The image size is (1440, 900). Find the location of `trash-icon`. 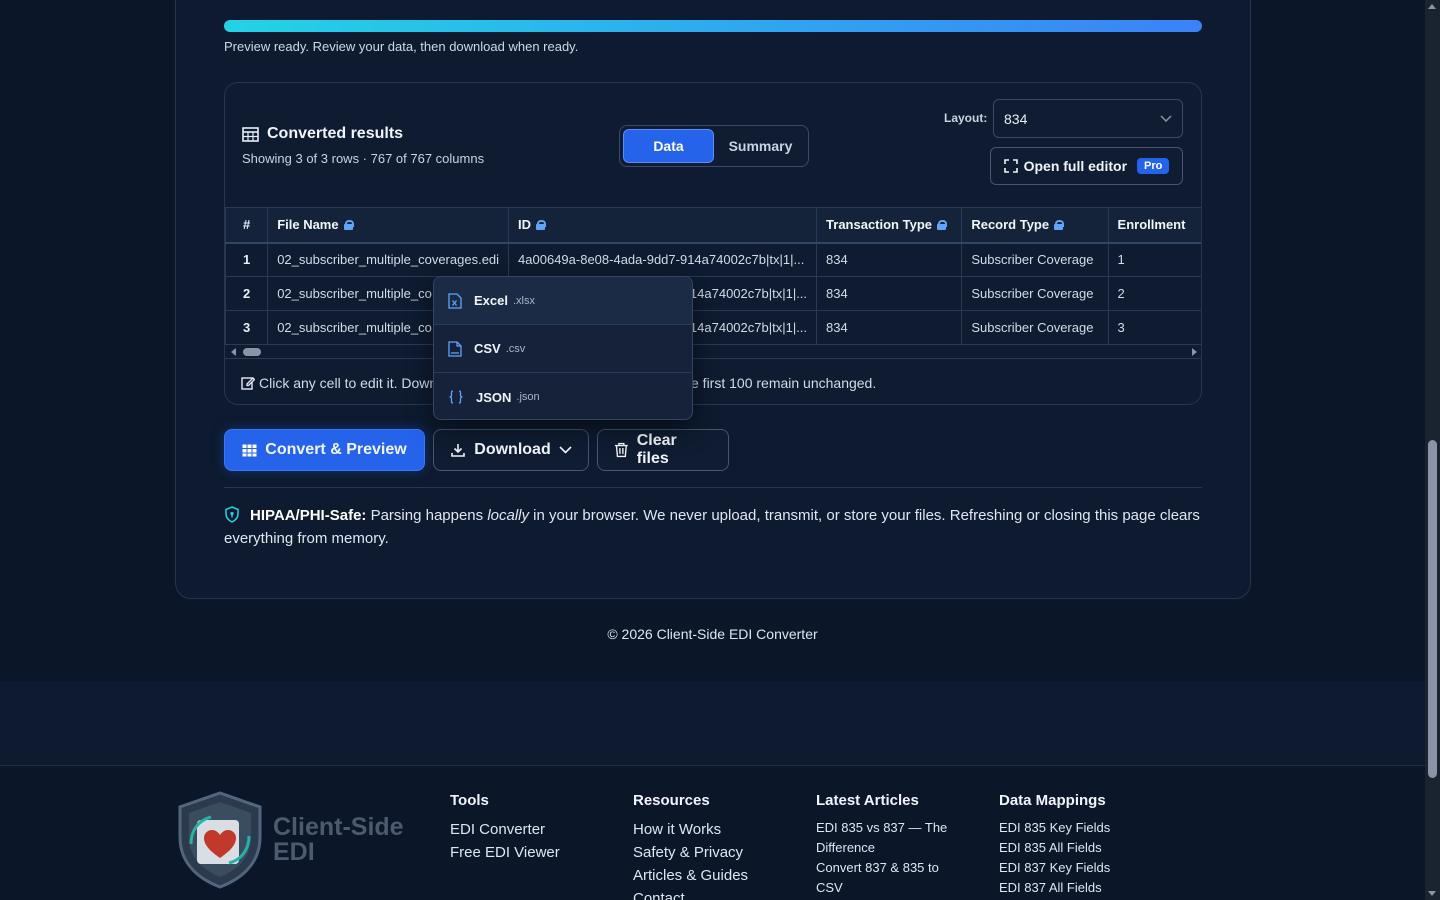

trash-icon is located at coordinates (621, 450).